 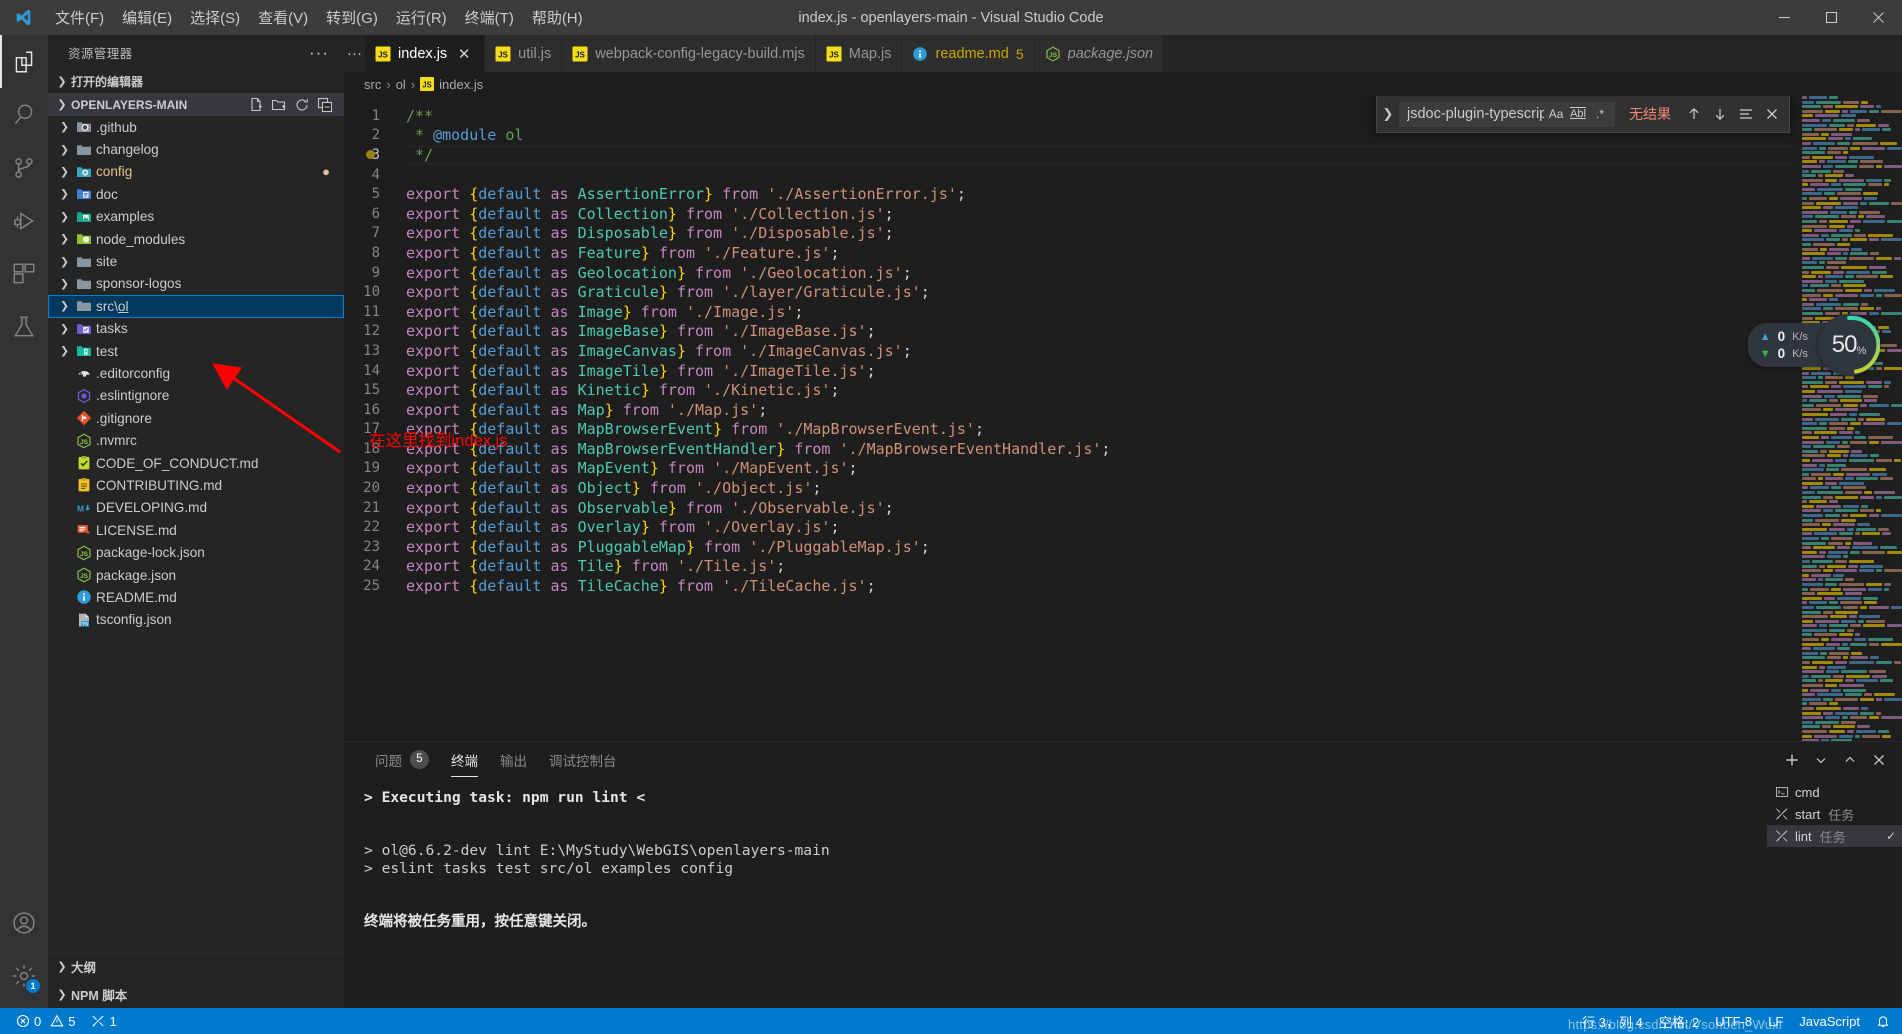 I want to click on menu-terminal: 终端(T), so click(x=489, y=17).